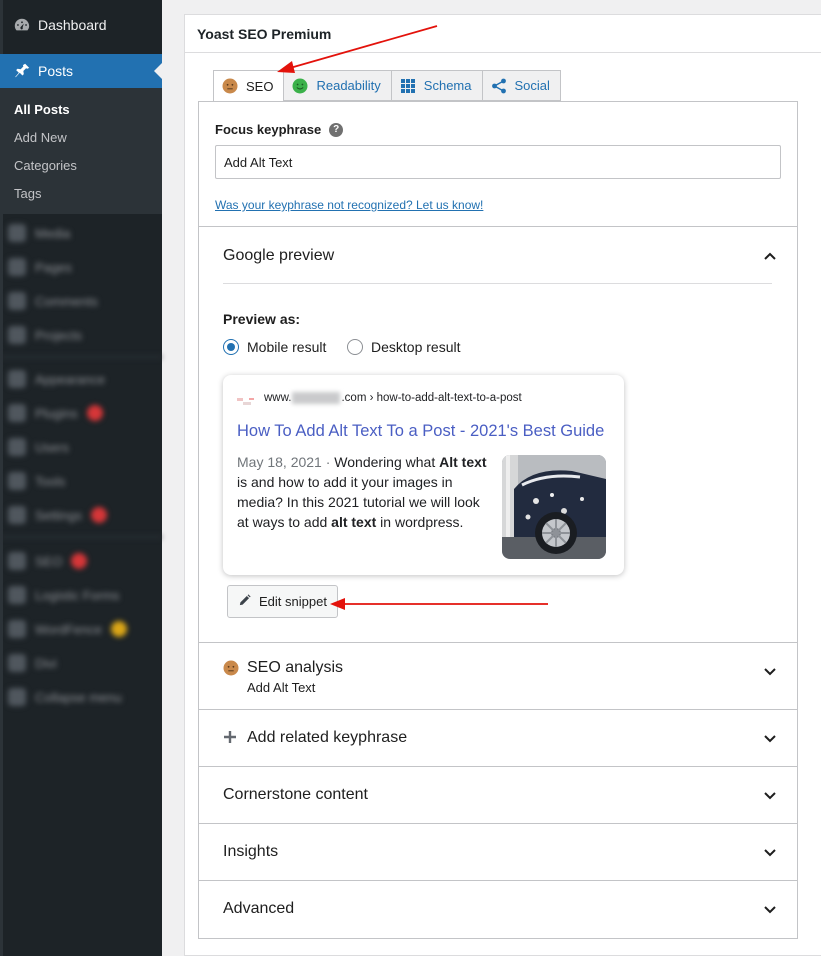 The image size is (821, 956). I want to click on menu-item-tools: Tools, so click(36, 481).